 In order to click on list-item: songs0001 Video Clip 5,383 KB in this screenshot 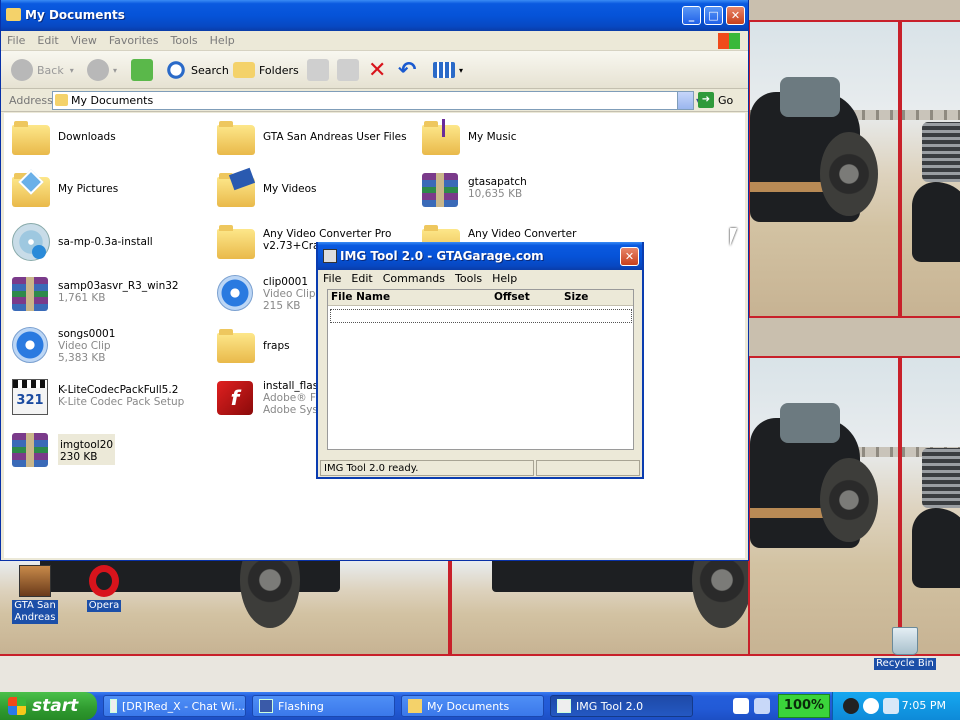, I will do `click(112, 346)`.